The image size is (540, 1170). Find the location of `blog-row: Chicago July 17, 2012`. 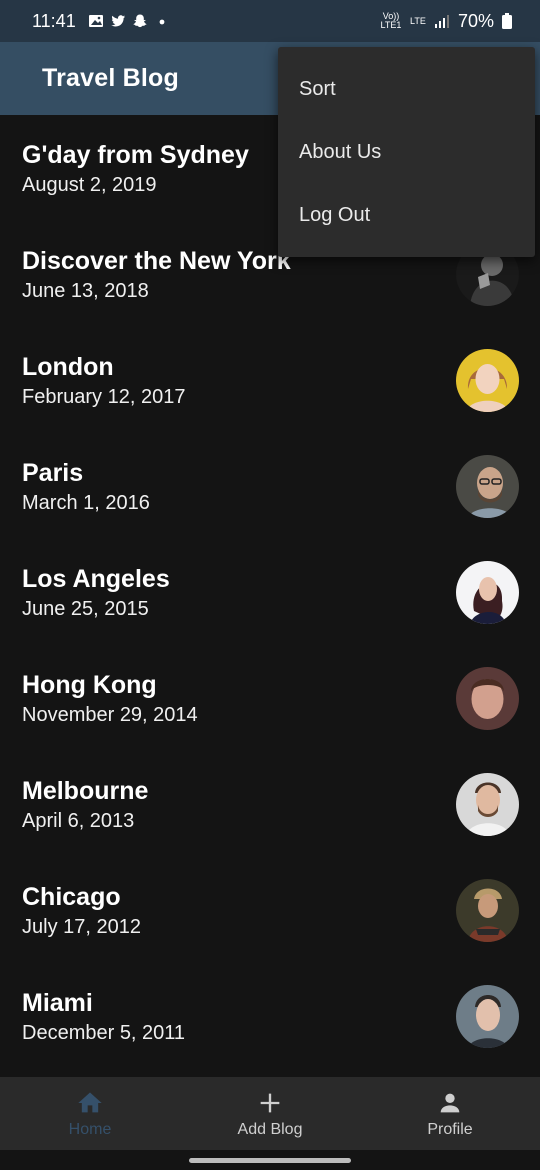

blog-row: Chicago July 17, 2012 is located at coordinates (270, 910).